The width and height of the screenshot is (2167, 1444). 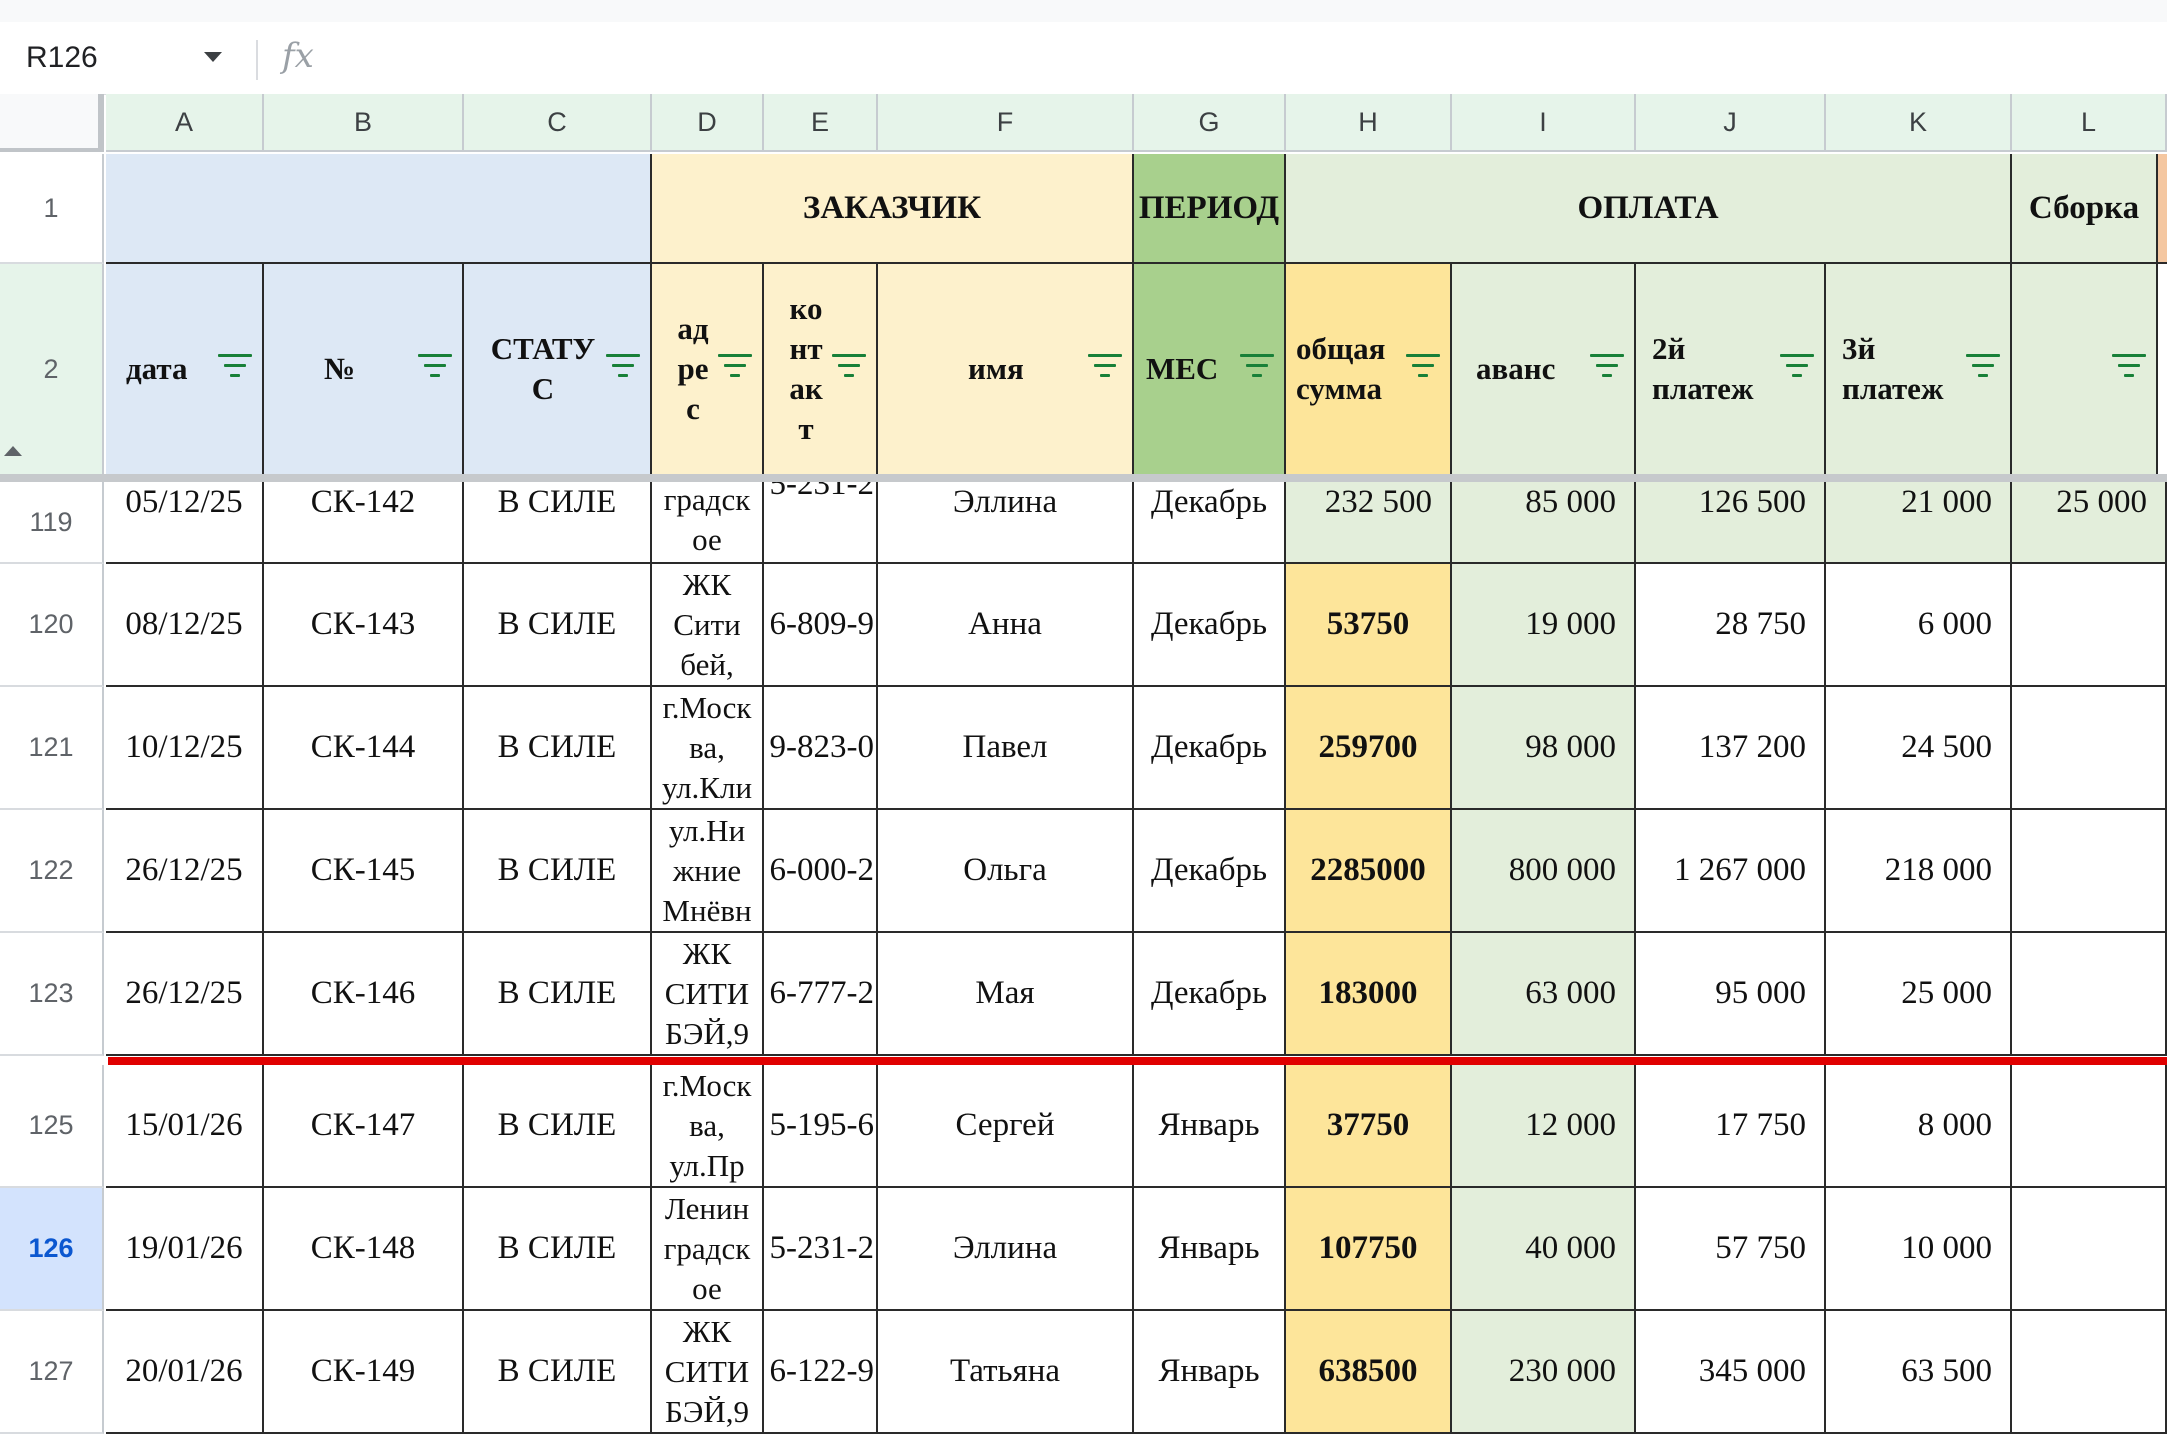 What do you see at coordinates (1369, 1372) in the screenshot?
I see `cell-total: 638500` at bounding box center [1369, 1372].